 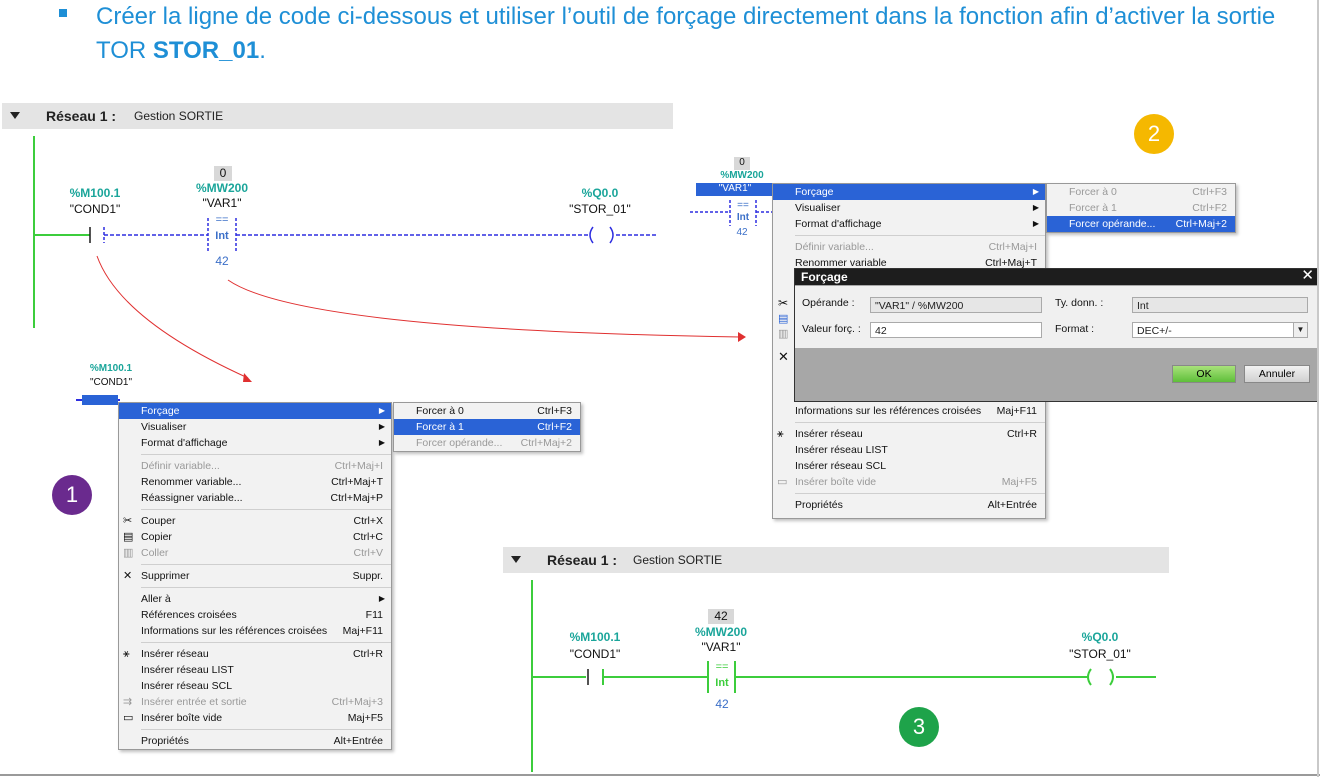 What do you see at coordinates (1277, 374) in the screenshot?
I see `cancel-button: Annuler` at bounding box center [1277, 374].